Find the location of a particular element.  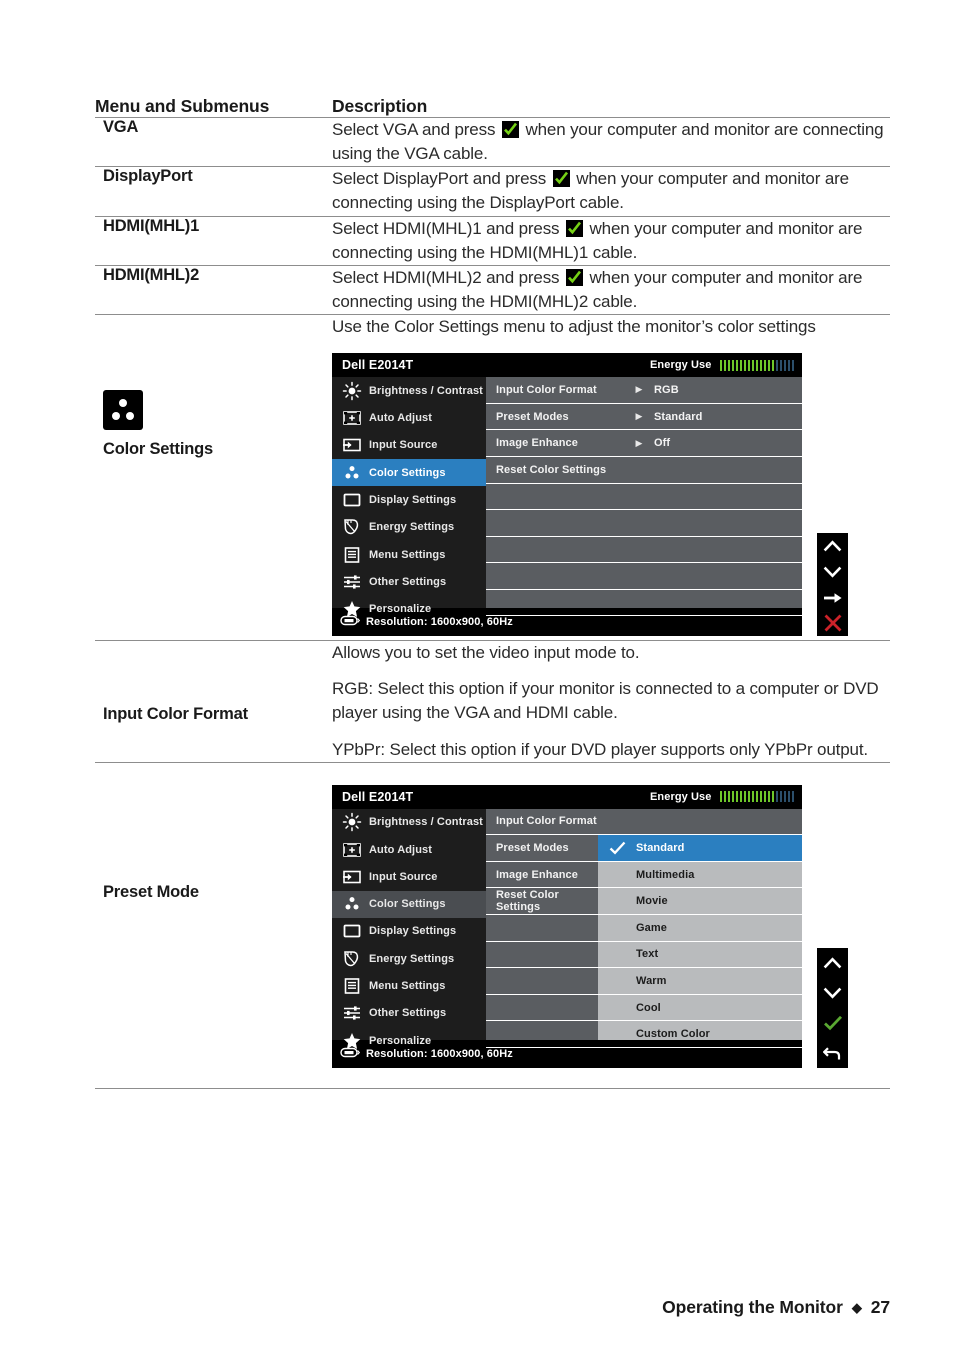

osd-sidebar-item-label: Auto Adjust is located at coordinates (401, 849).